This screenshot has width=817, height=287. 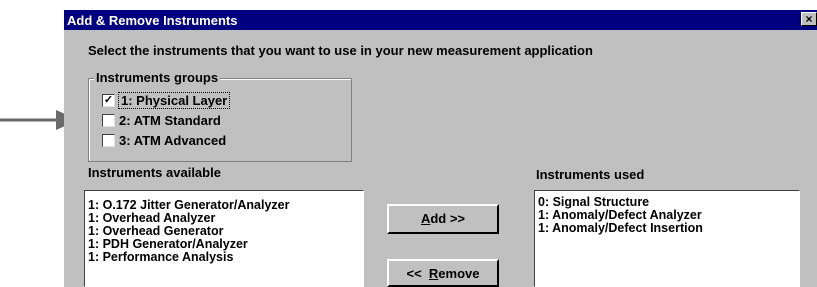 I want to click on group-checkbox-atm-standard: 2: ATM Standard, so click(x=161, y=120).